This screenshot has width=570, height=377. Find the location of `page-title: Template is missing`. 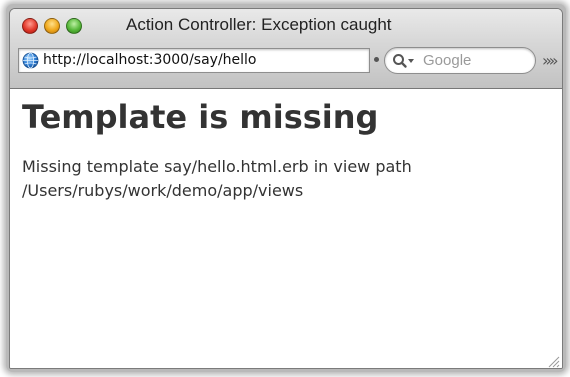

page-title: Template is missing is located at coordinates (200, 117).